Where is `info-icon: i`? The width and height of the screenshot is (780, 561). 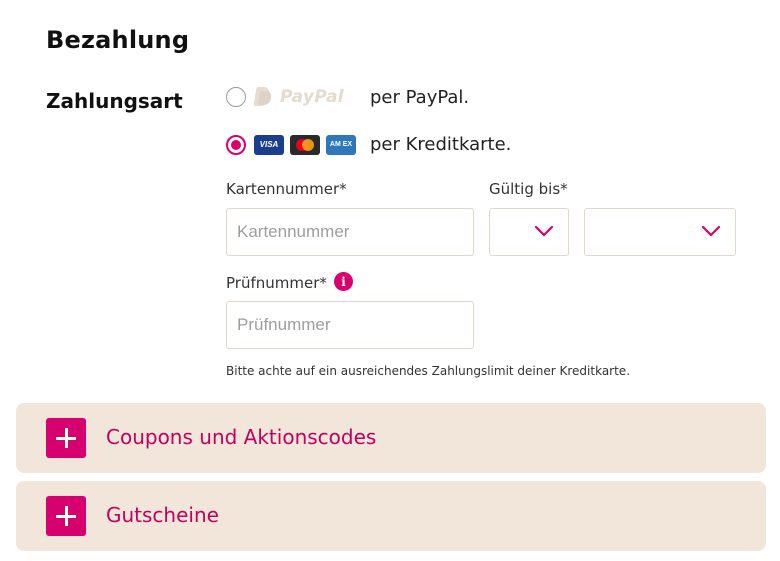 info-icon: i is located at coordinates (343, 281).